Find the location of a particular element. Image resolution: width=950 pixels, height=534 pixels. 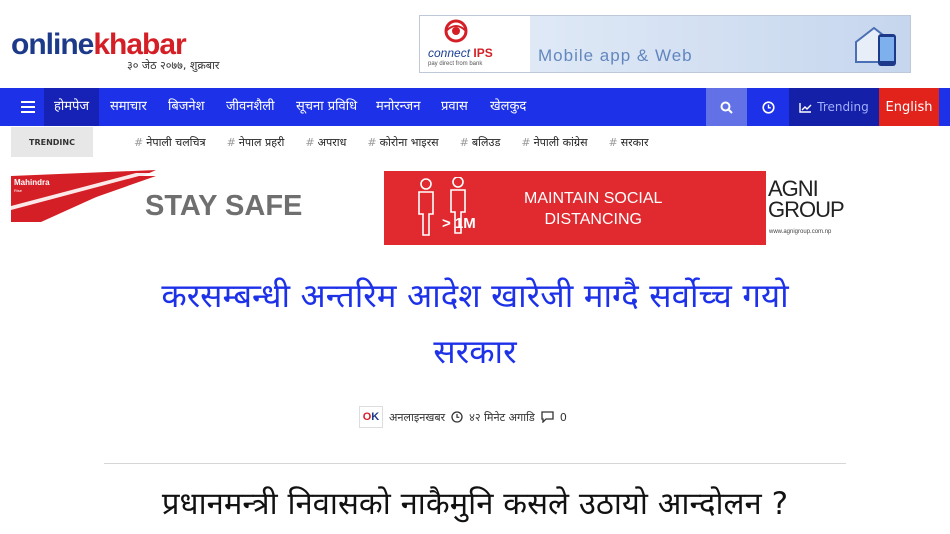

author-avatar: OK is located at coordinates (371, 417).